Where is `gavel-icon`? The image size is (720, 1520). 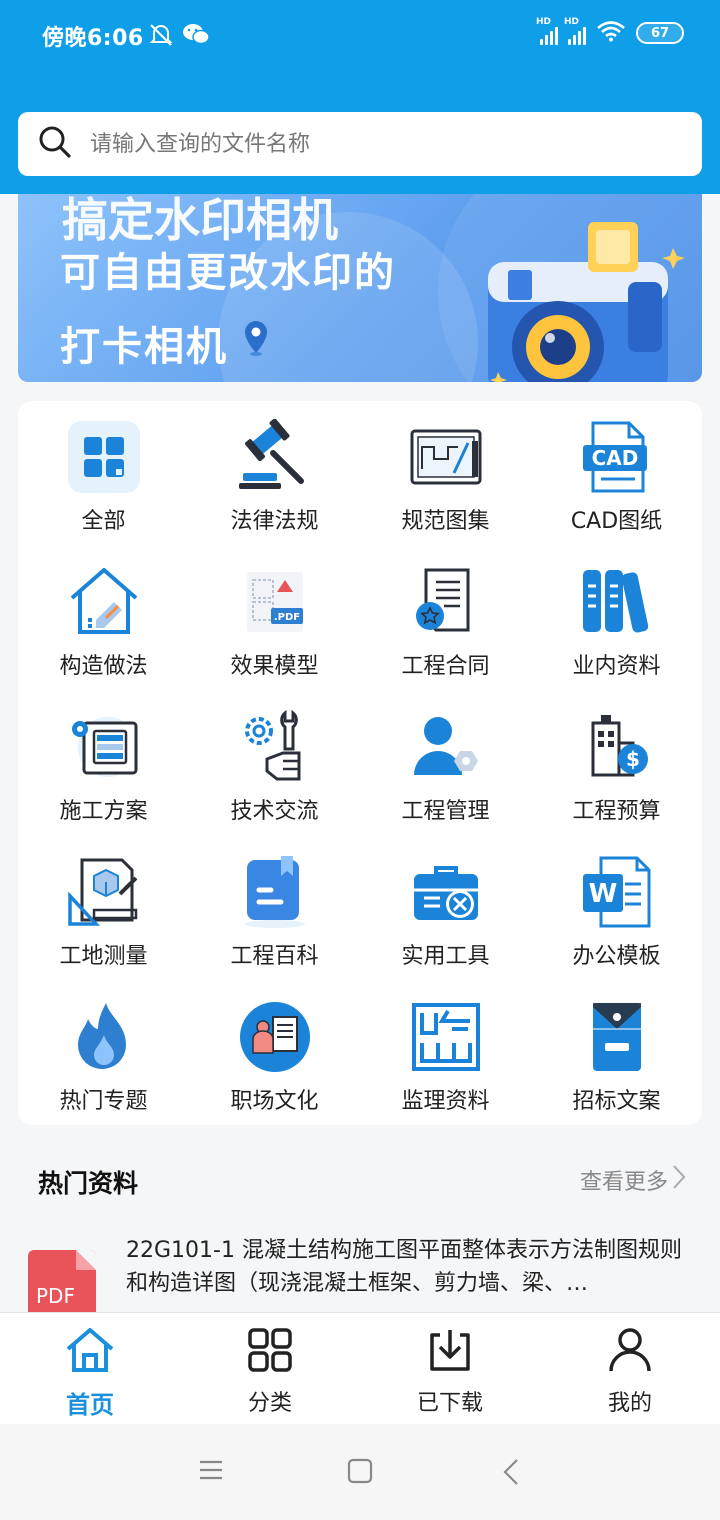 gavel-icon is located at coordinates (275, 457).